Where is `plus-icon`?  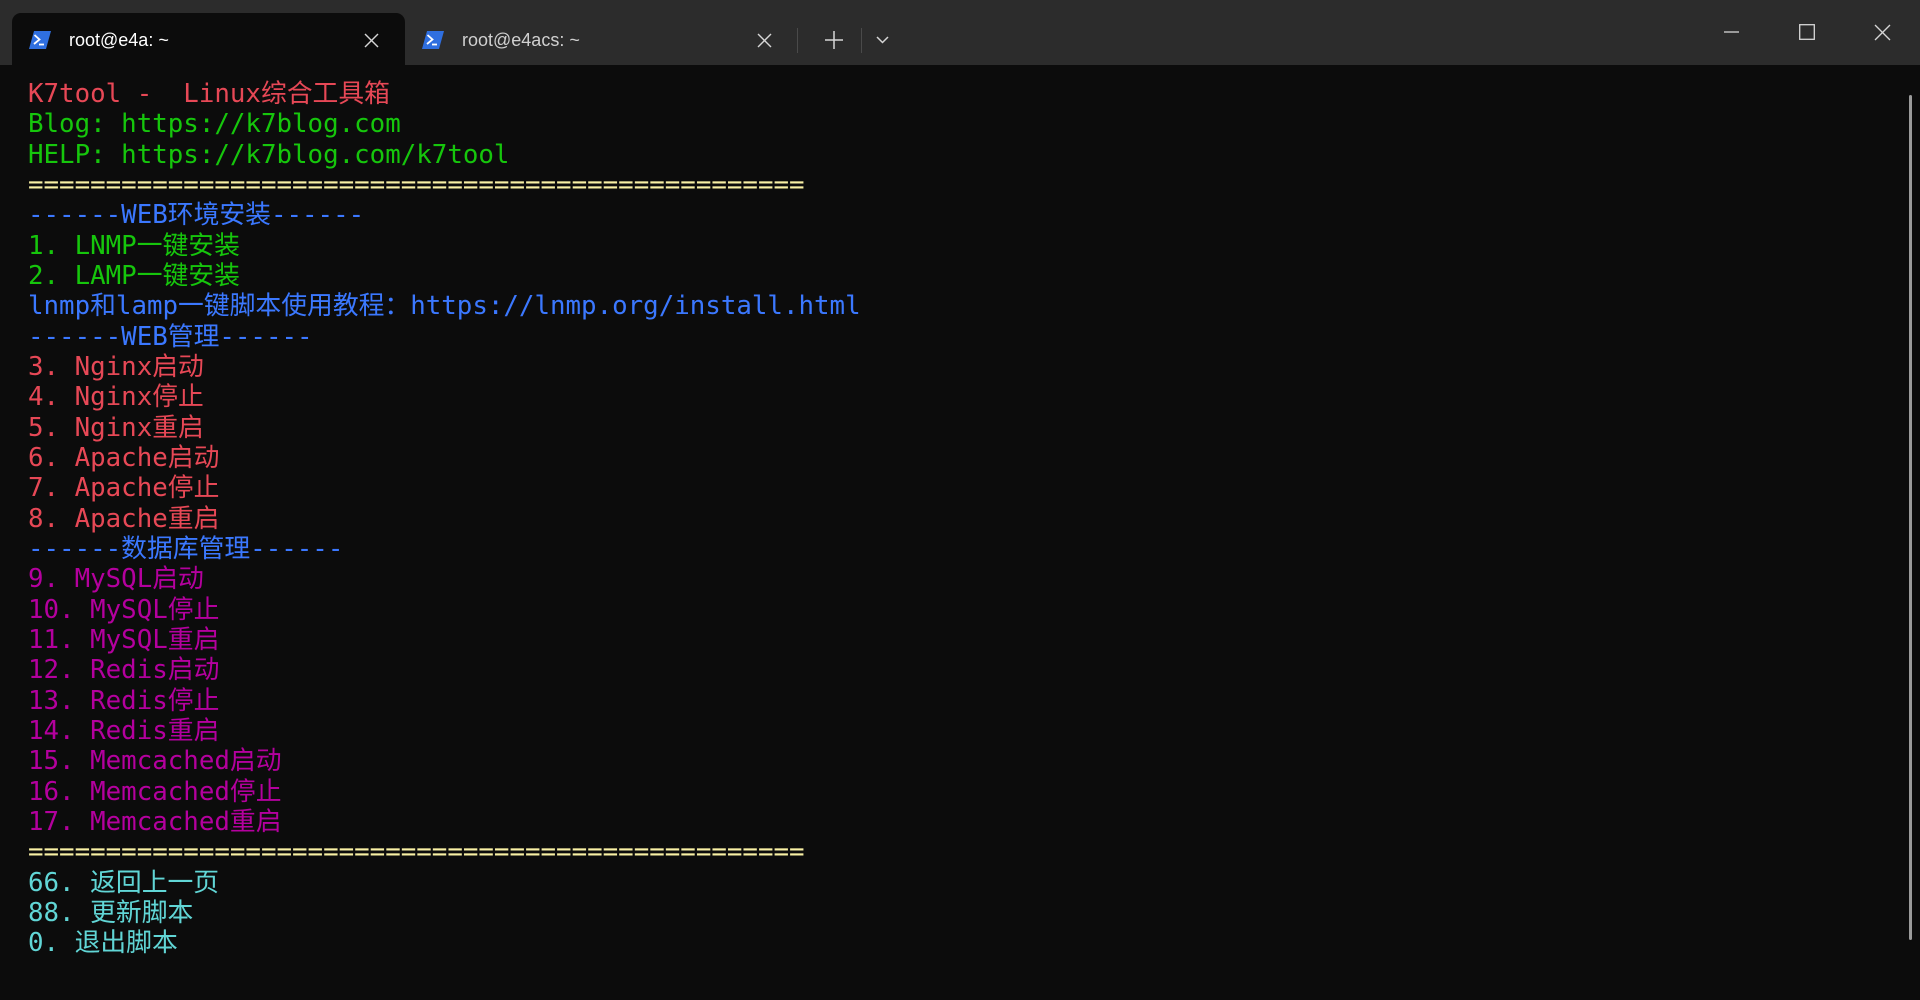
plus-icon is located at coordinates (834, 40).